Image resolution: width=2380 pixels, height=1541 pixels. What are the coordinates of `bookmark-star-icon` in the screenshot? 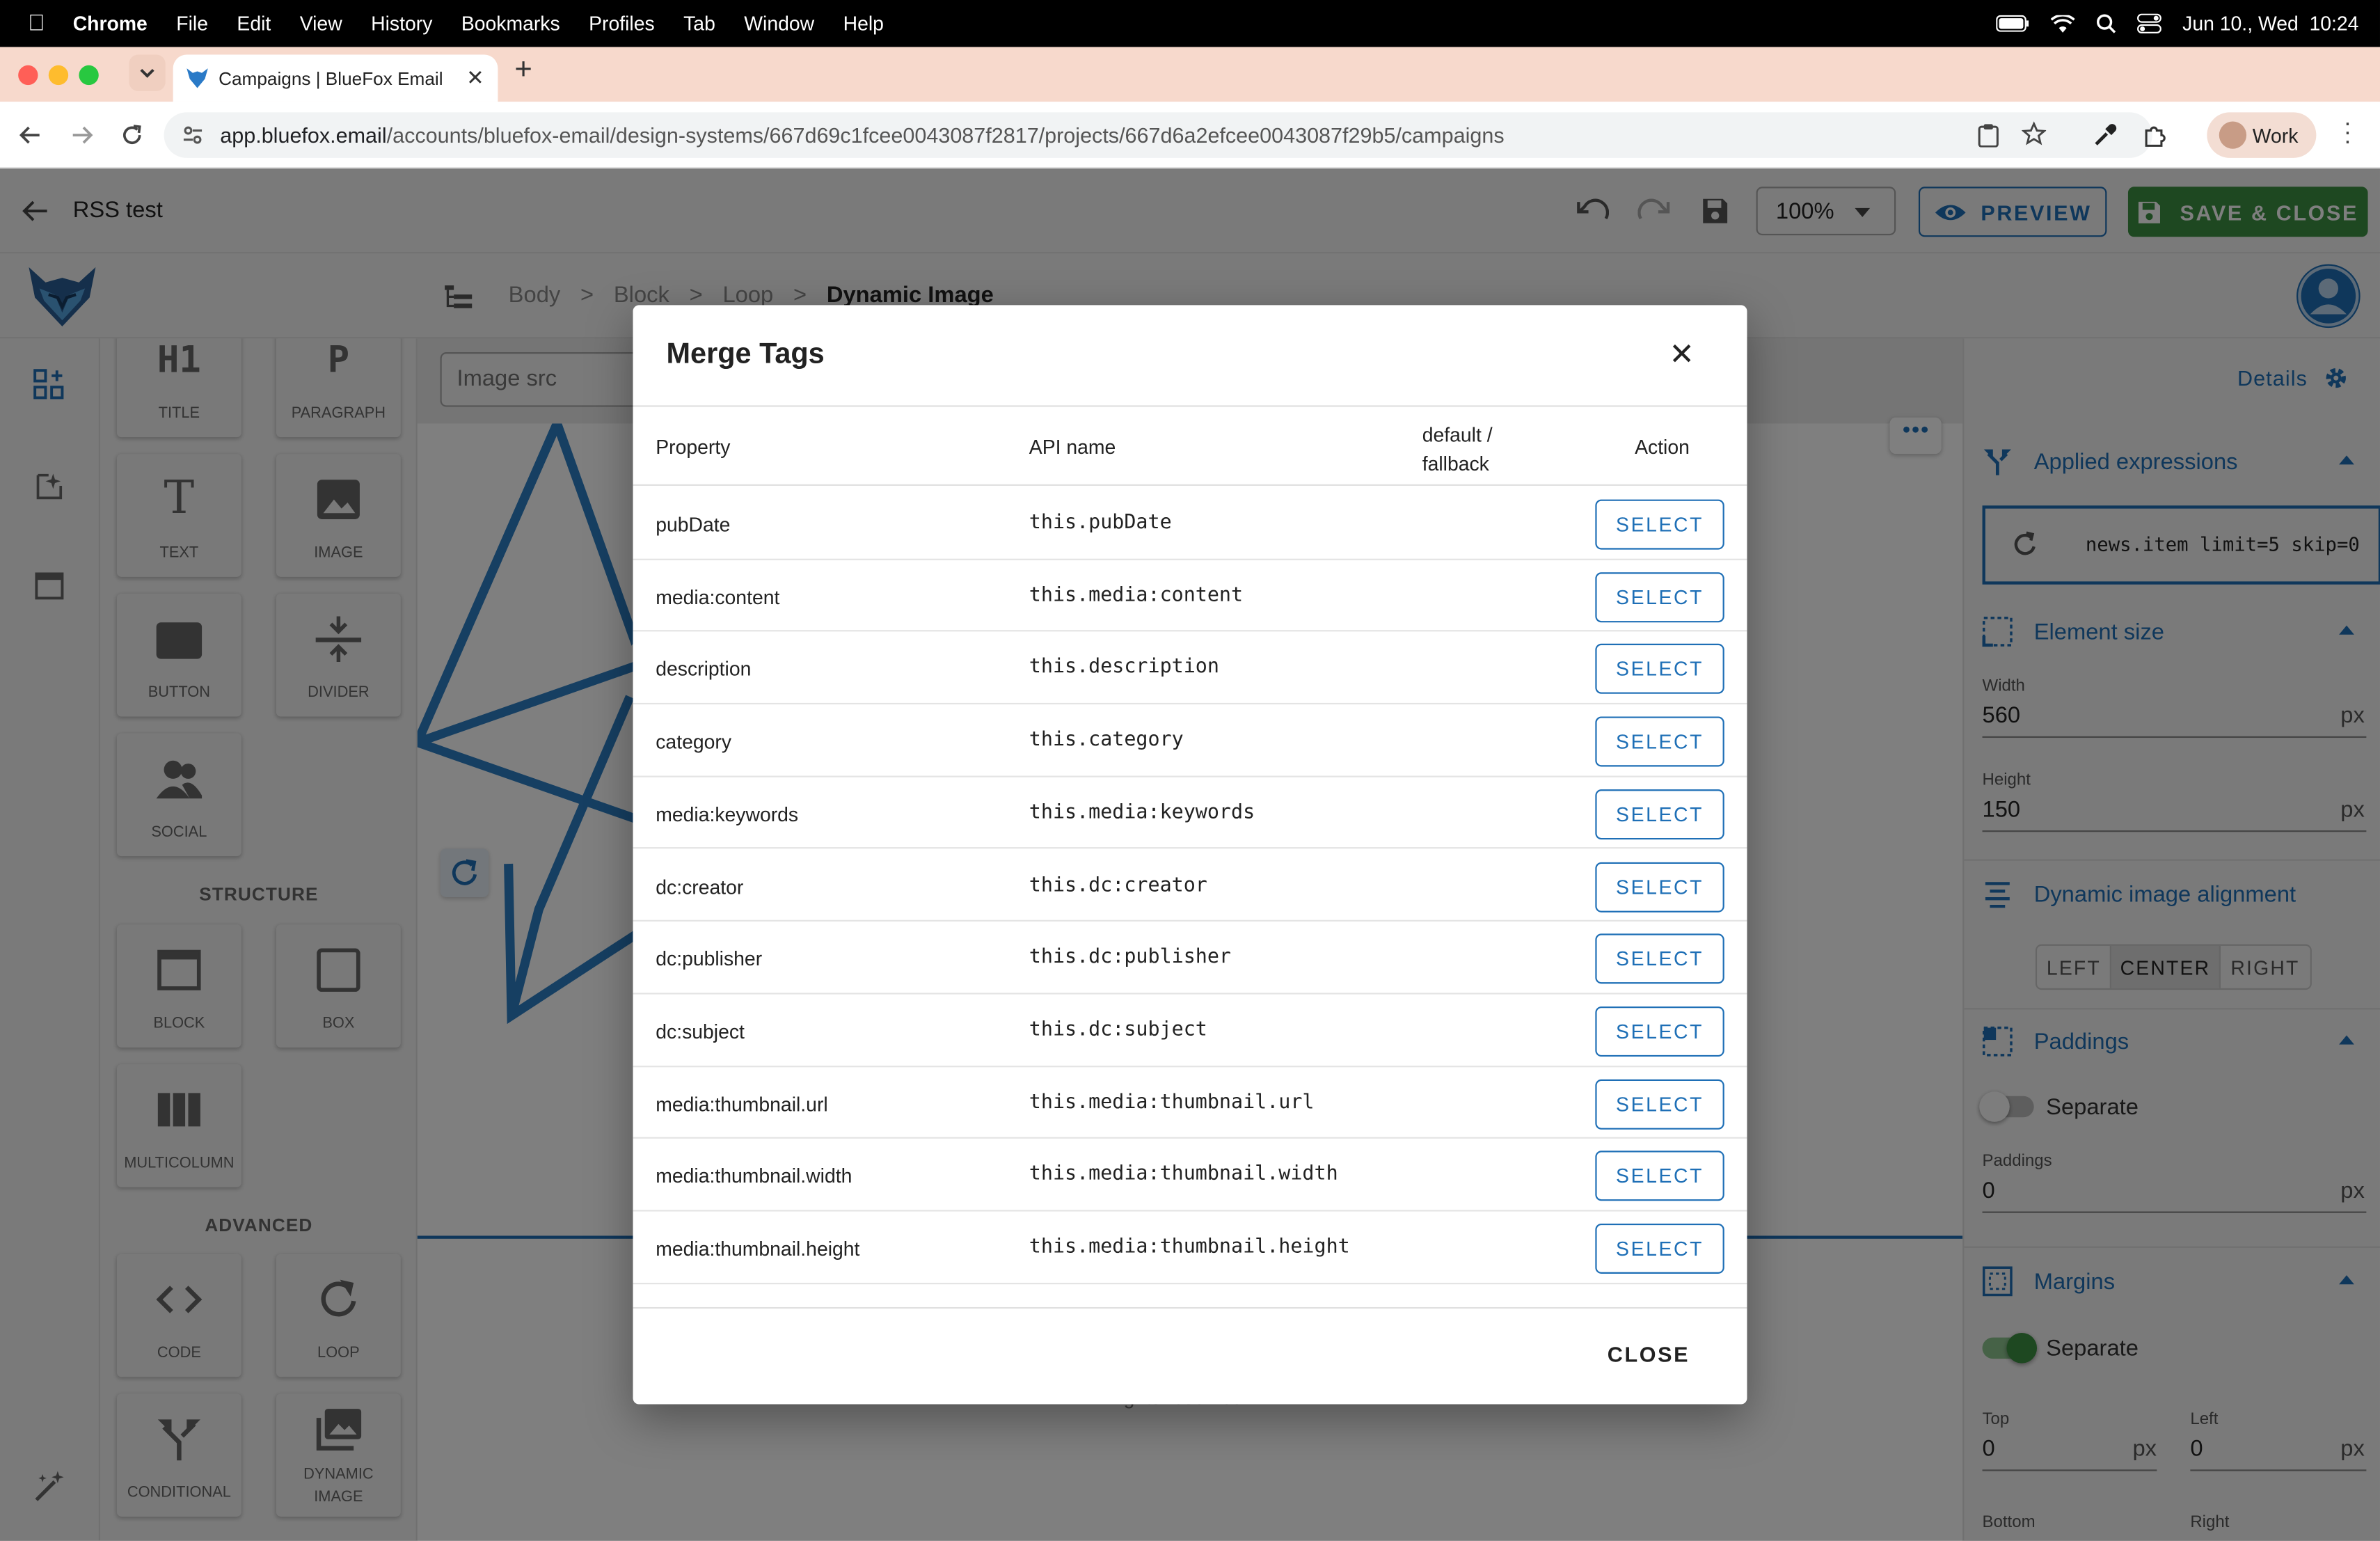 It's located at (2034, 133).